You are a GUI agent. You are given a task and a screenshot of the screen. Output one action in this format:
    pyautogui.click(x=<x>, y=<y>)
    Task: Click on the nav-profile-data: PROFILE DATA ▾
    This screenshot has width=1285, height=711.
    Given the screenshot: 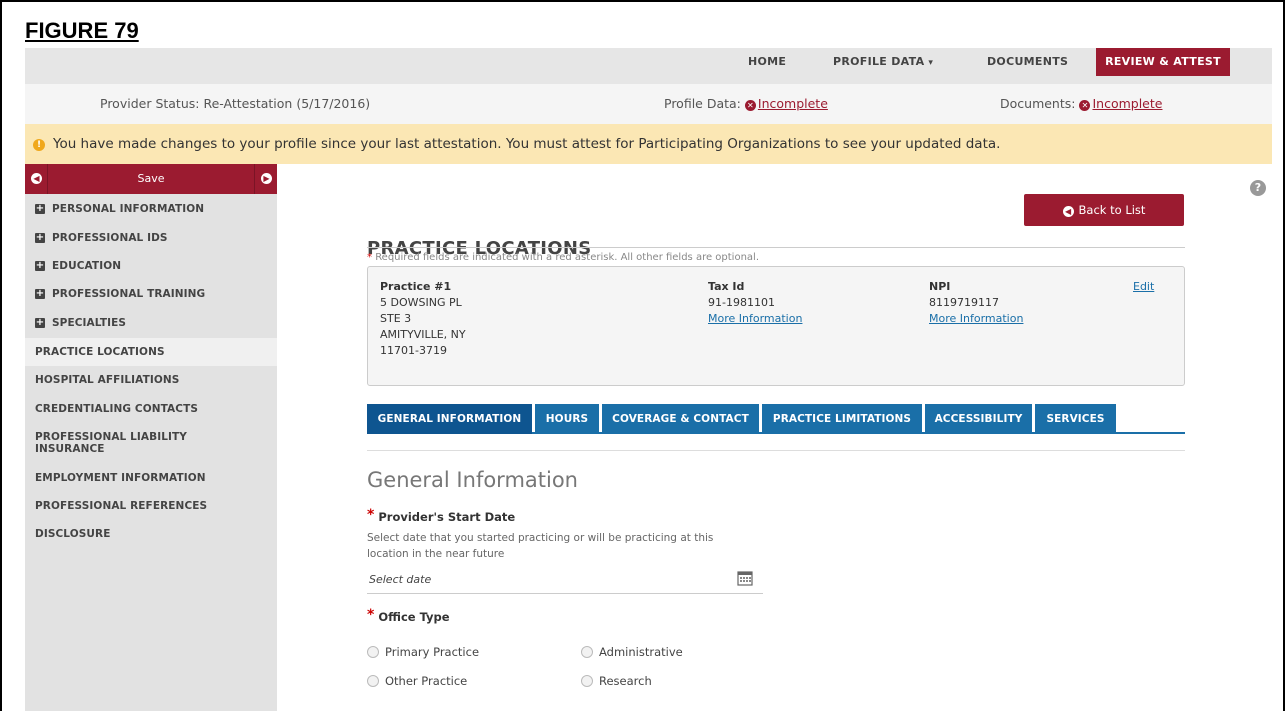 What is the action you would take?
    pyautogui.click(x=883, y=63)
    